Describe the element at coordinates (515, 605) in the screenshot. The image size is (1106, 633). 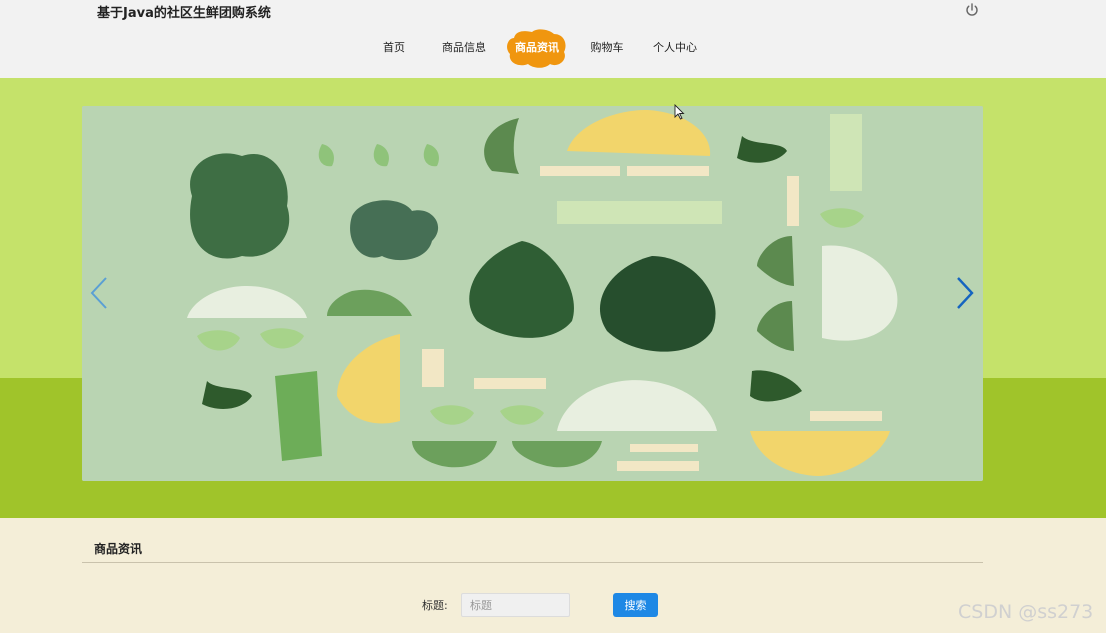
I see `title-search-input` at that location.